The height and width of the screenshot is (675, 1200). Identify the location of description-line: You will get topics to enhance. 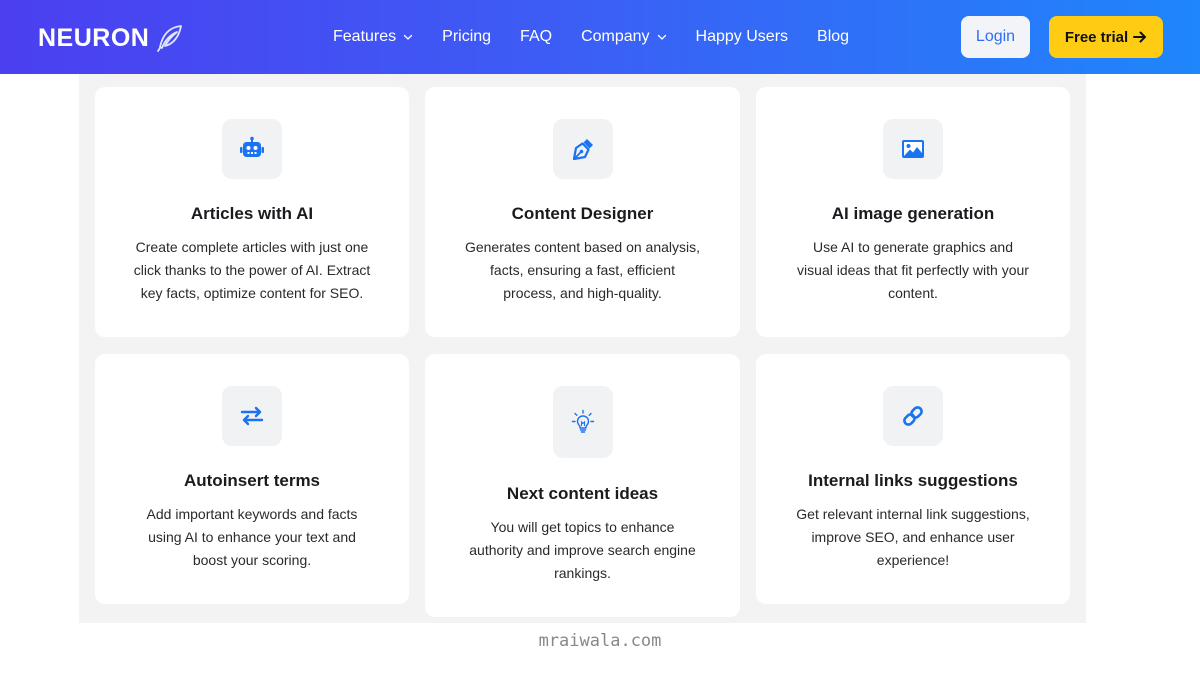
(582, 527).